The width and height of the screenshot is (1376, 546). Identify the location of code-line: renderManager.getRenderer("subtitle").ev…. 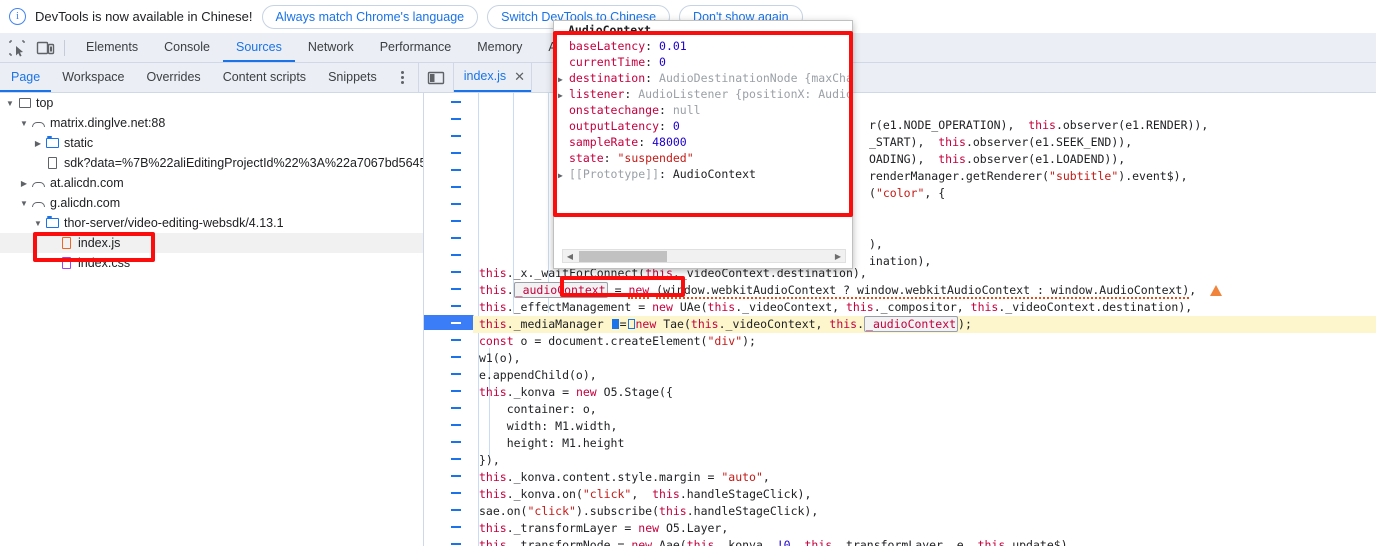
(1119, 176).